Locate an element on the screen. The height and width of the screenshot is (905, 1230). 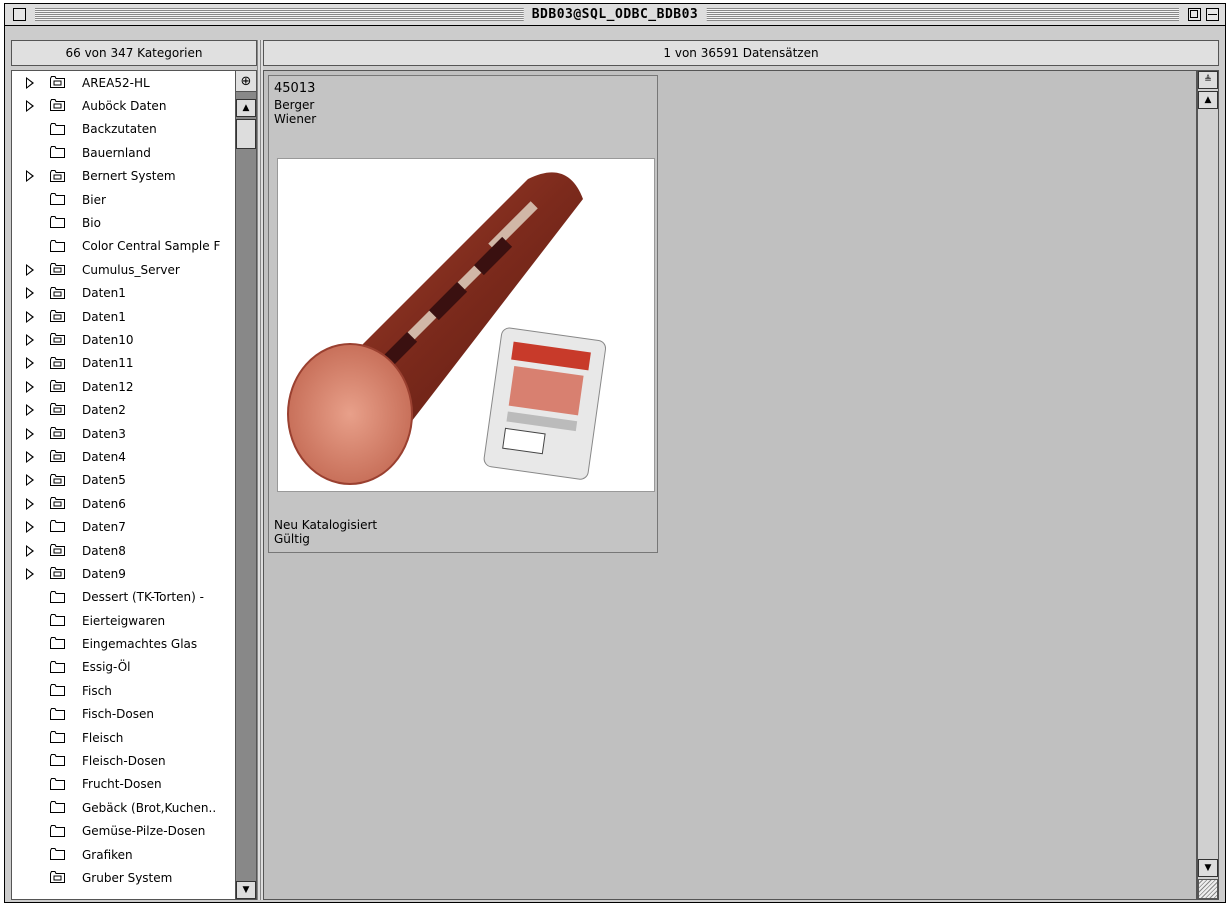
category-item: Essig-Öl is located at coordinates (124, 667).